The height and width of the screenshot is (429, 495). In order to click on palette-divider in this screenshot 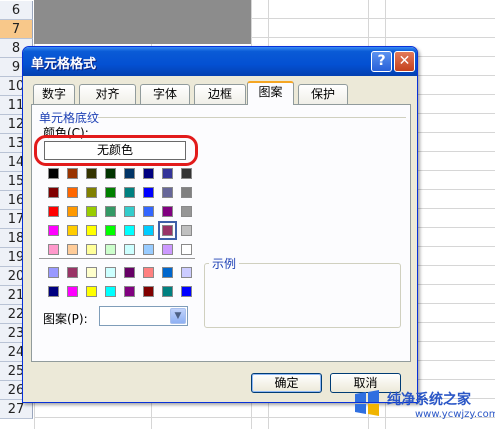, I will do `click(117, 258)`.